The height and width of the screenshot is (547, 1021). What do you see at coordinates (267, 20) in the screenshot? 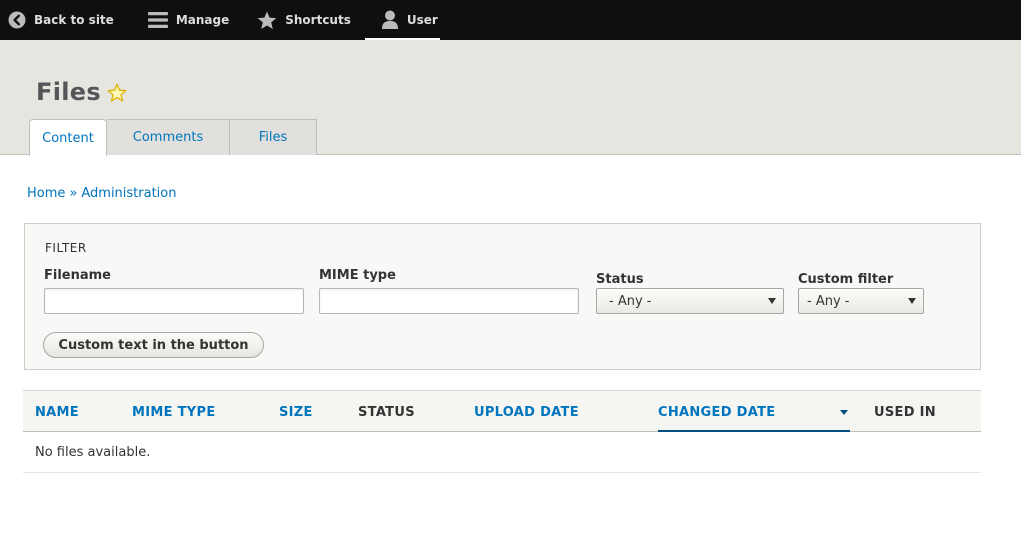
I see `star-icon` at bounding box center [267, 20].